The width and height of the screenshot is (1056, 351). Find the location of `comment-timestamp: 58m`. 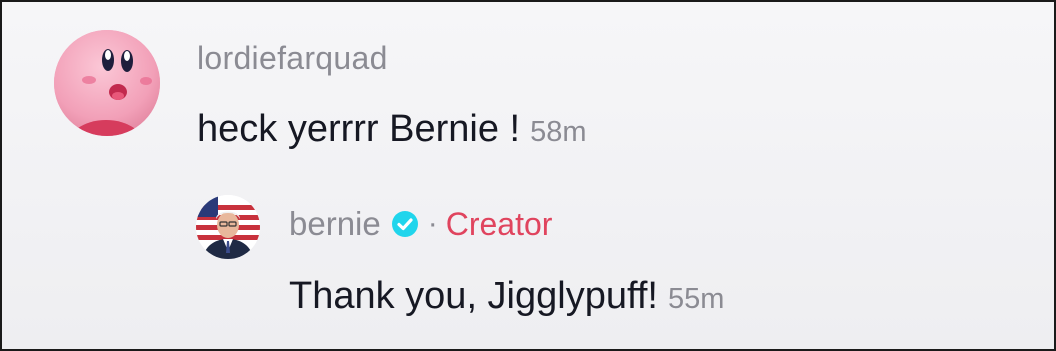

comment-timestamp: 58m is located at coordinates (558, 132).